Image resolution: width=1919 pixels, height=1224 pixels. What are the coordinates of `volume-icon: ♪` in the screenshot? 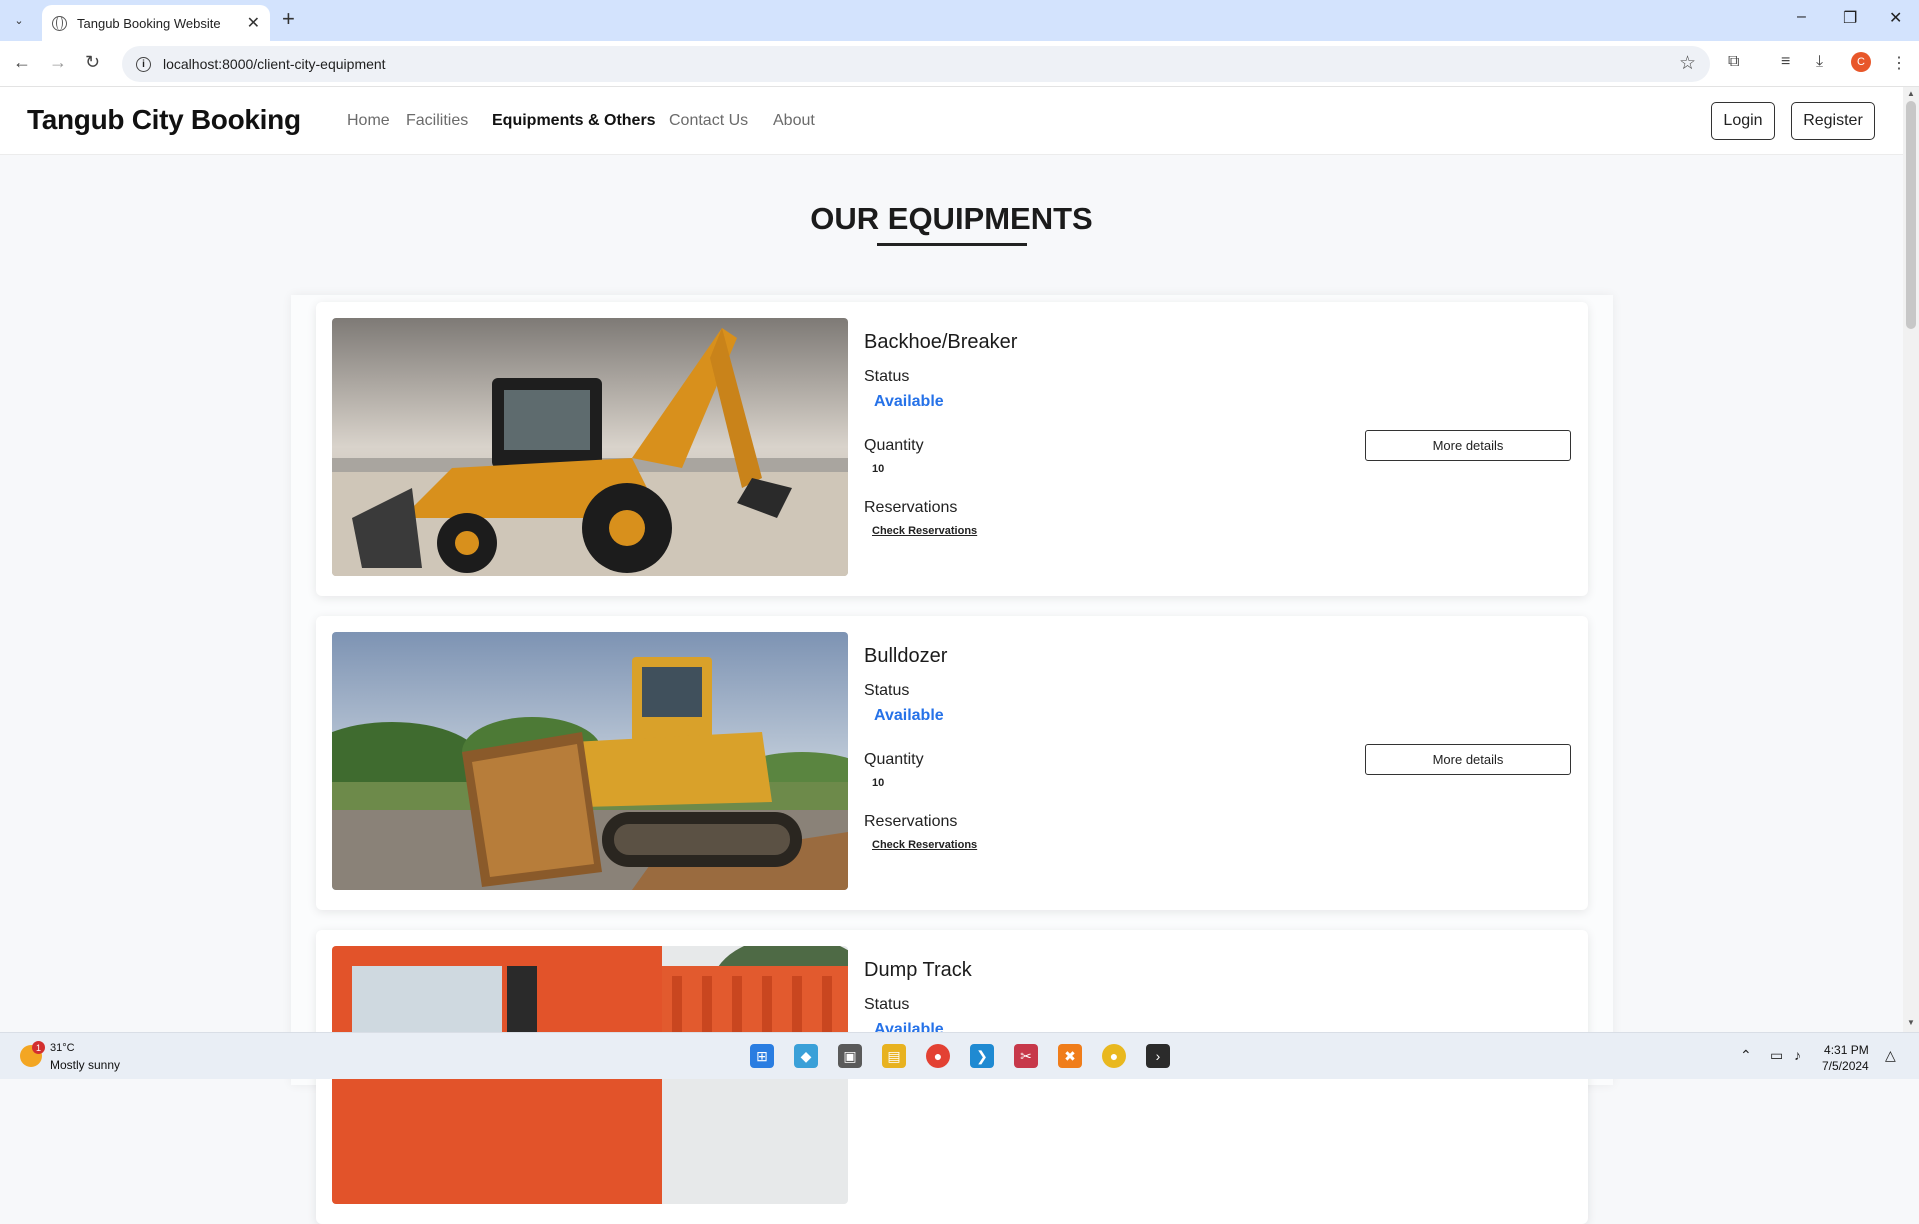 It's located at (1797, 1055).